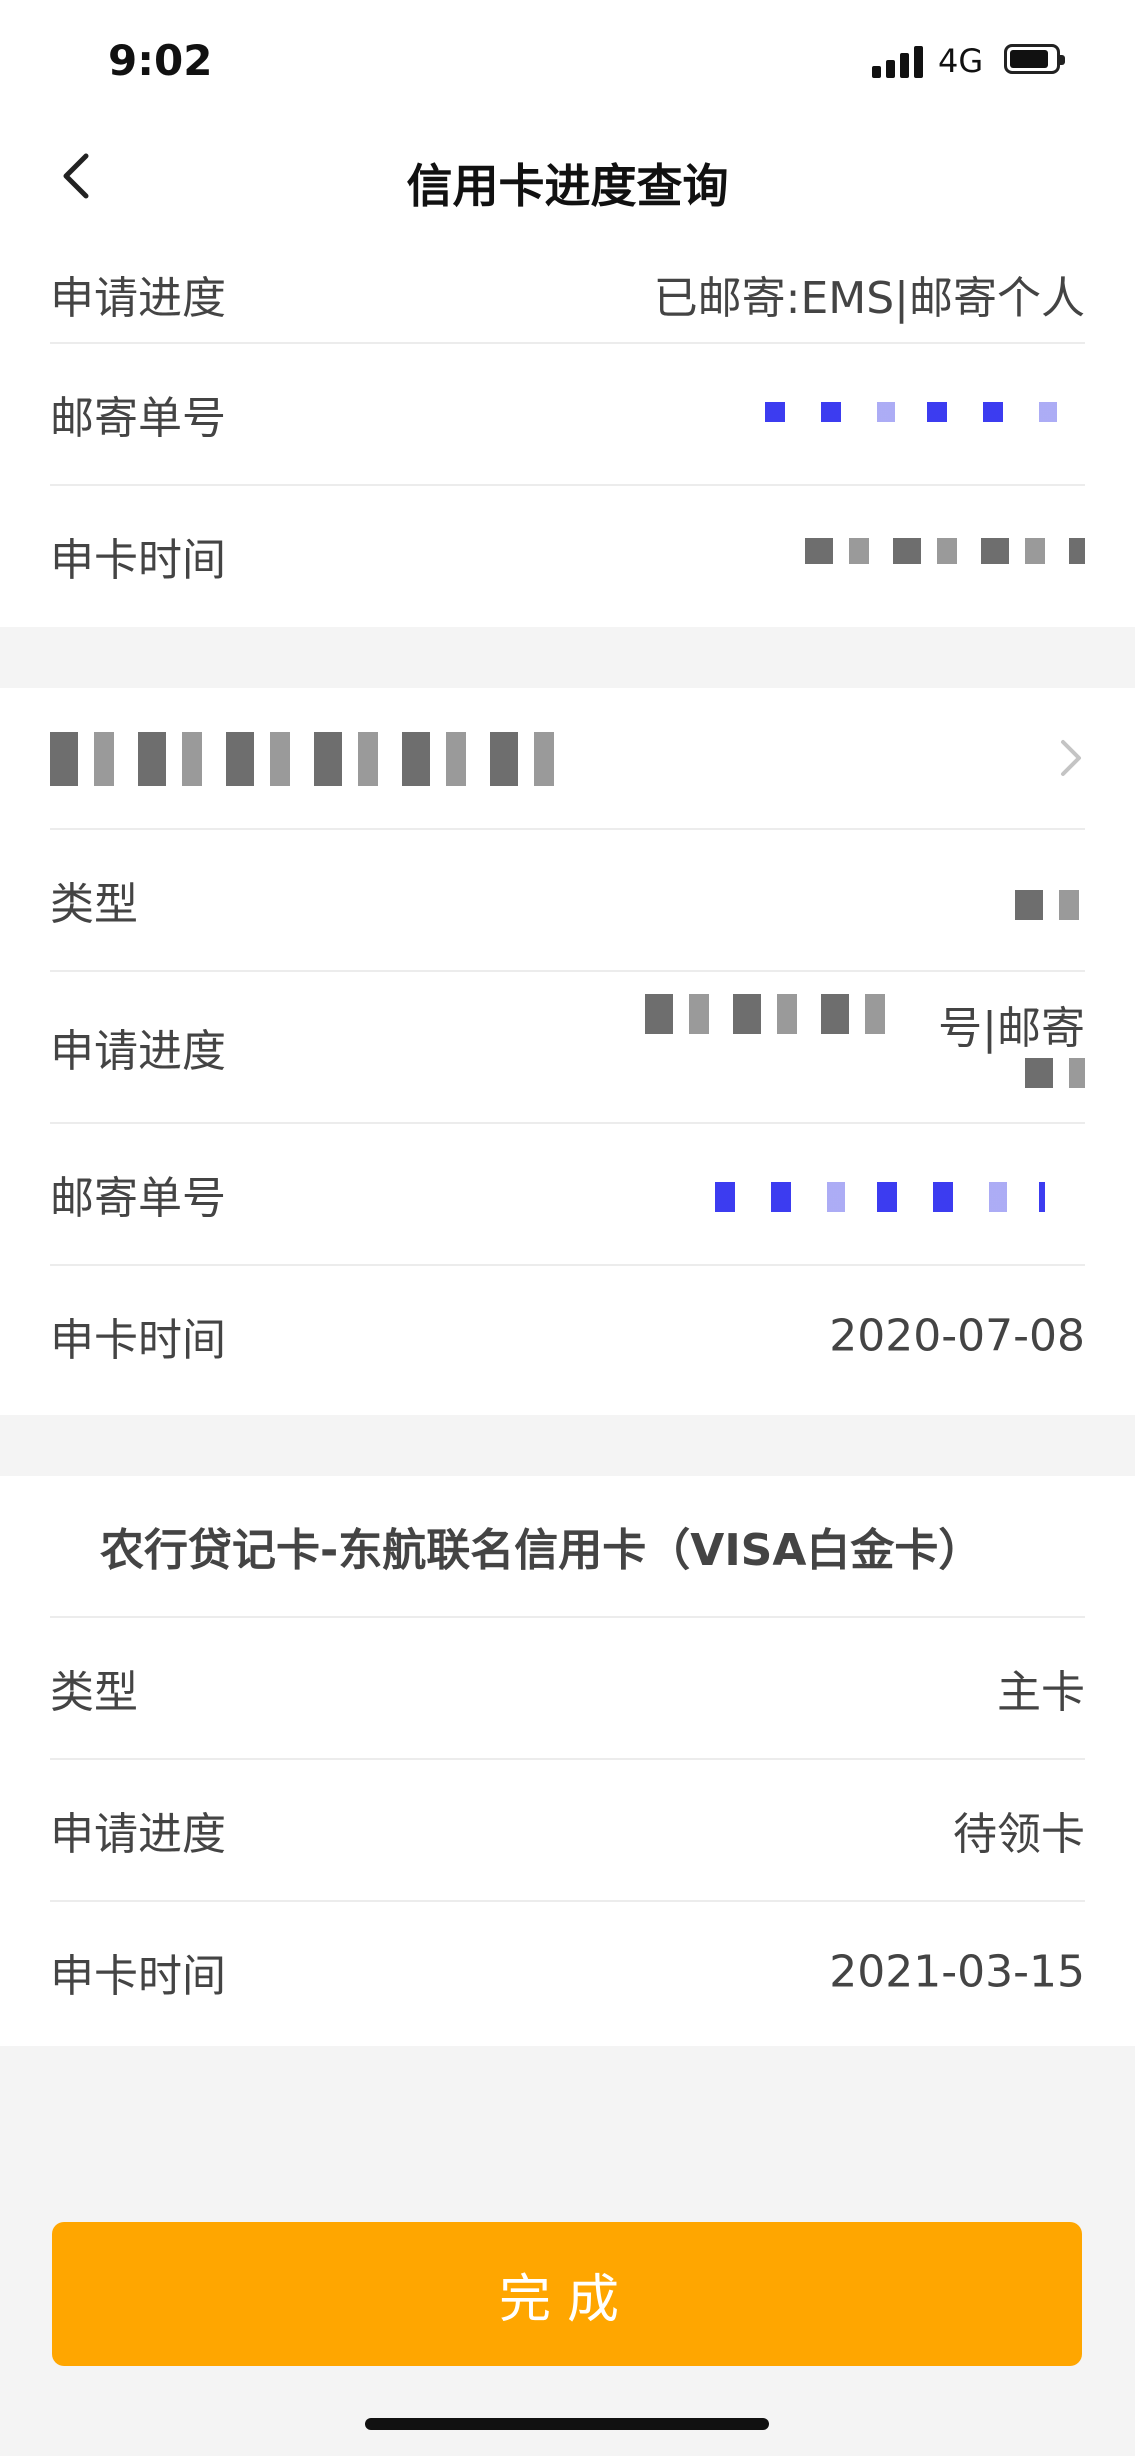 The image size is (1135, 2456). Describe the element at coordinates (1011, 1028) in the screenshot. I see `row-value: 号|邮寄` at that location.